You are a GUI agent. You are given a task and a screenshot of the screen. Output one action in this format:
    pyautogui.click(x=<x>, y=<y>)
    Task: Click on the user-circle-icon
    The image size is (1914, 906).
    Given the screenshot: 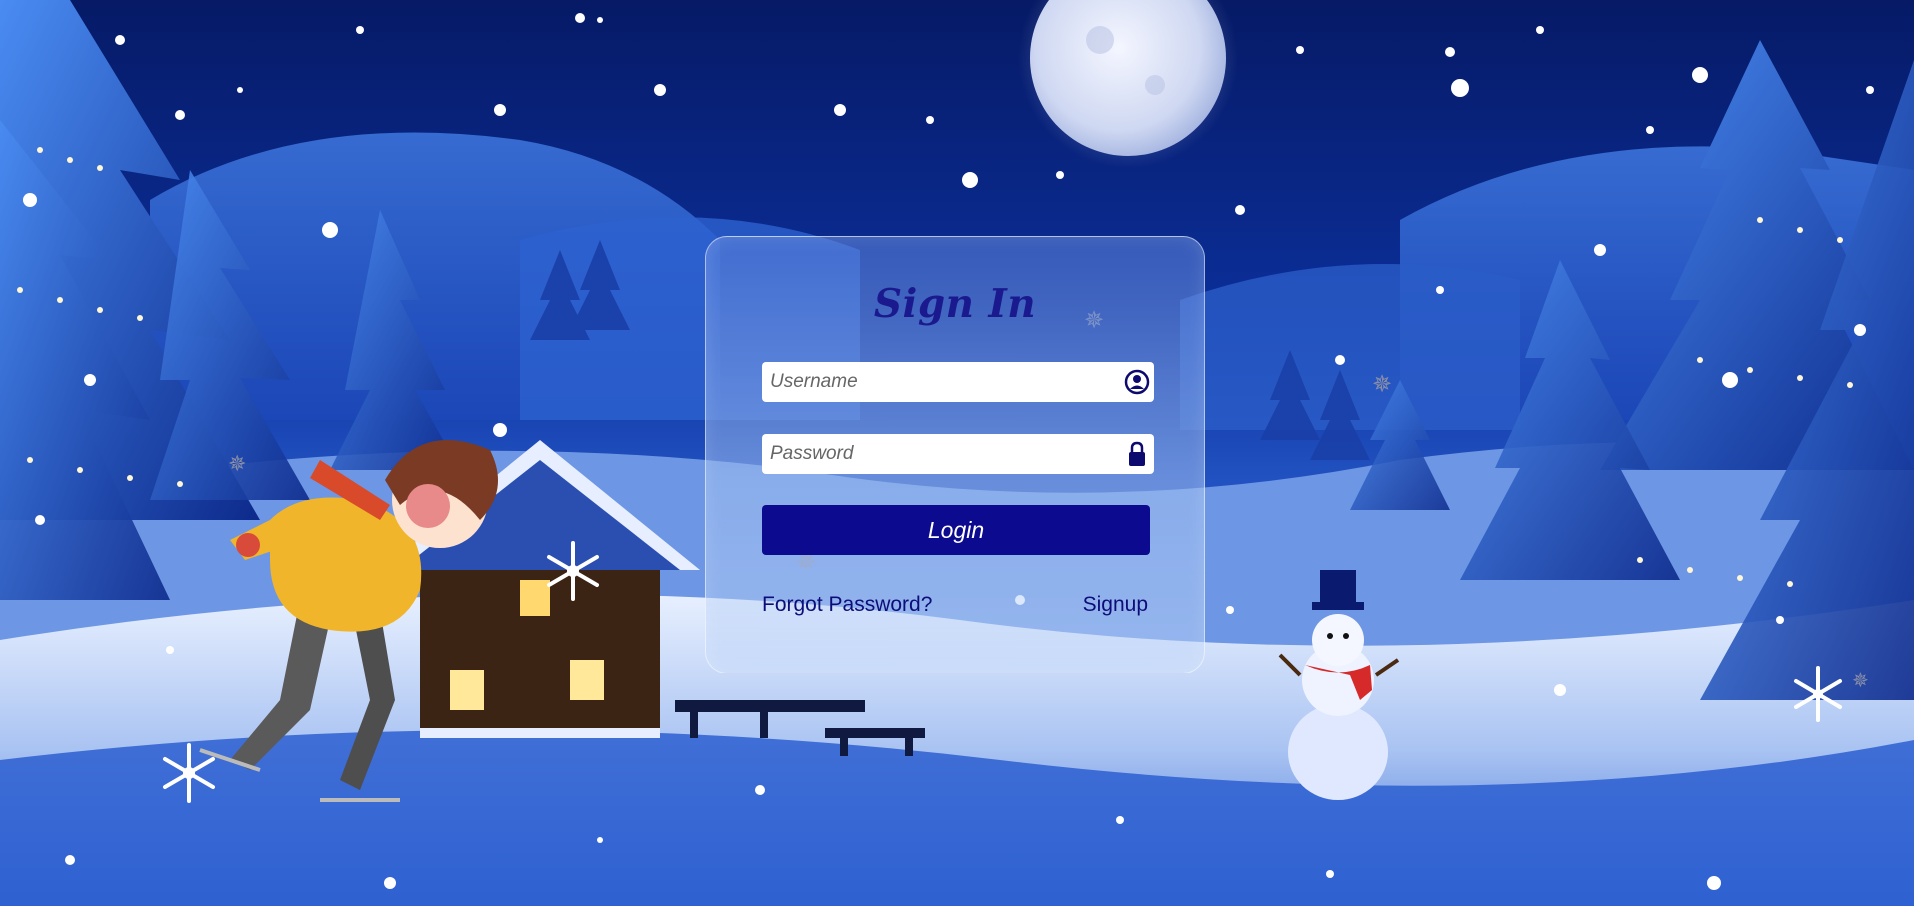 What is the action you would take?
    pyautogui.click(x=1137, y=382)
    